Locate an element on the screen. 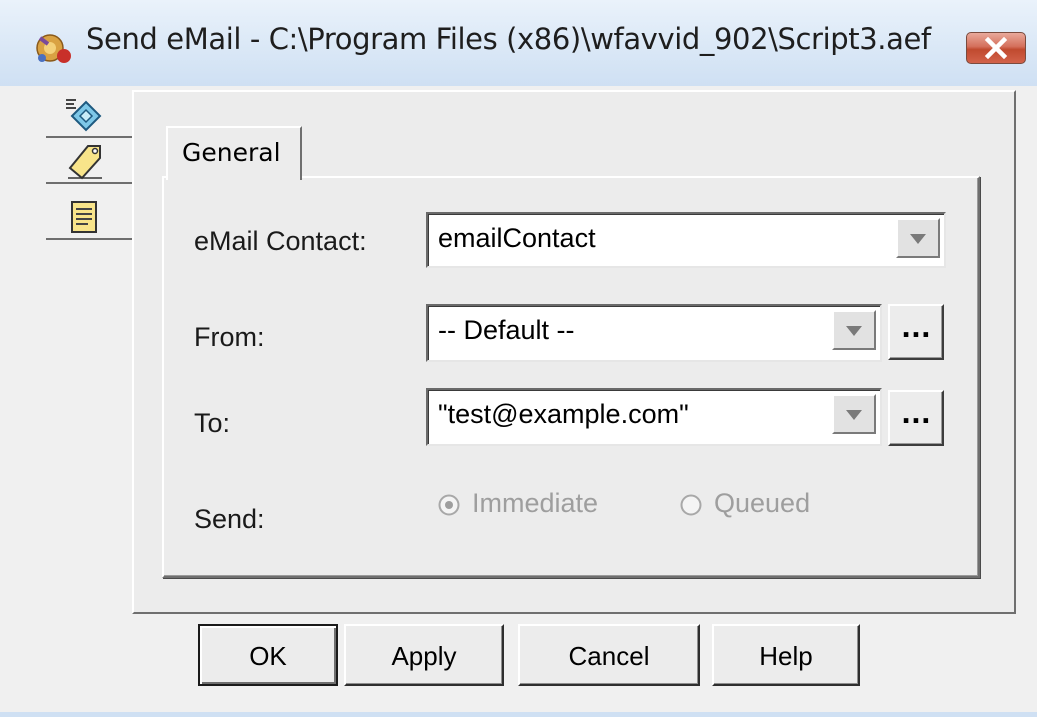 This screenshot has width=1037, height=717. to-combo: "test@example.com" is located at coordinates (654, 417).